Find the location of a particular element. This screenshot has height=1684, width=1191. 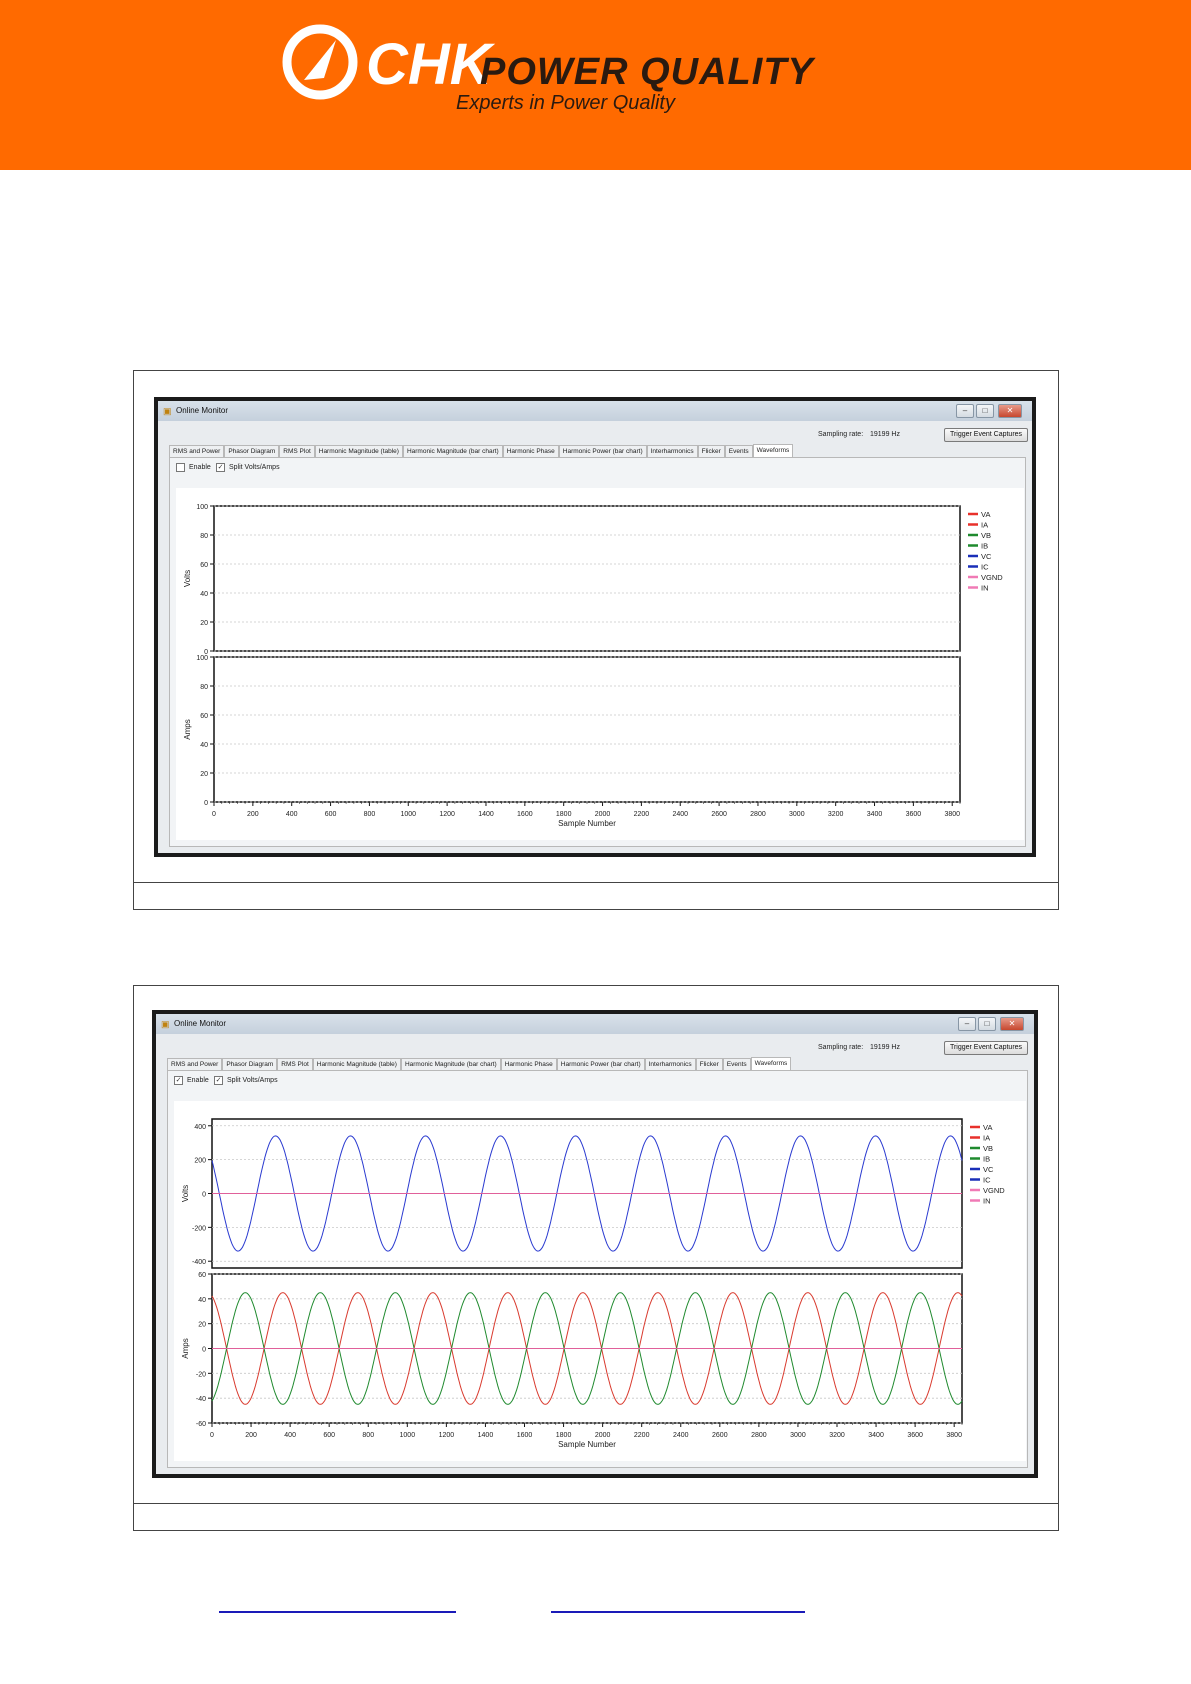

x-tick-label: 1600 is located at coordinates (525, 1435).